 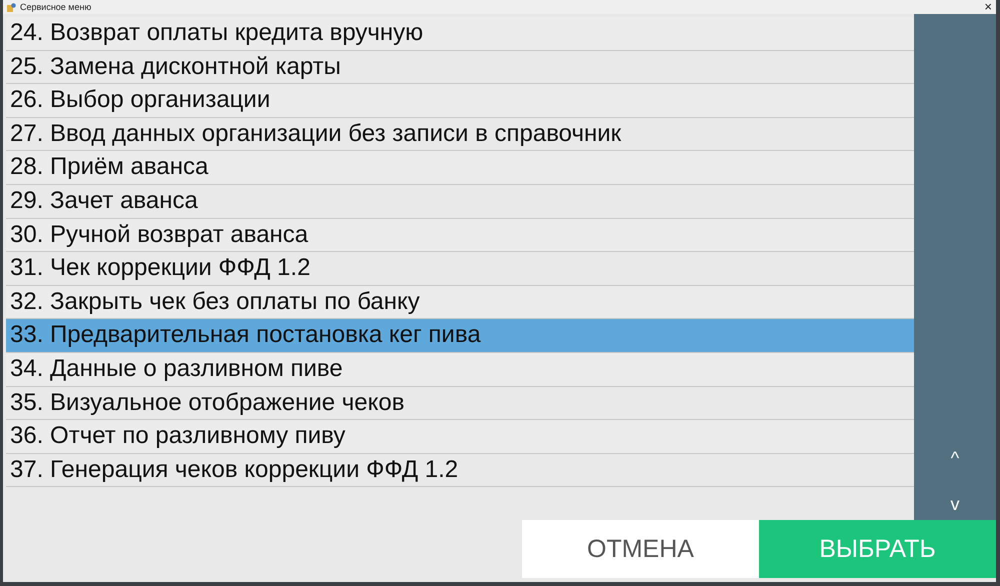 I want to click on close-button: ×, so click(x=988, y=7).